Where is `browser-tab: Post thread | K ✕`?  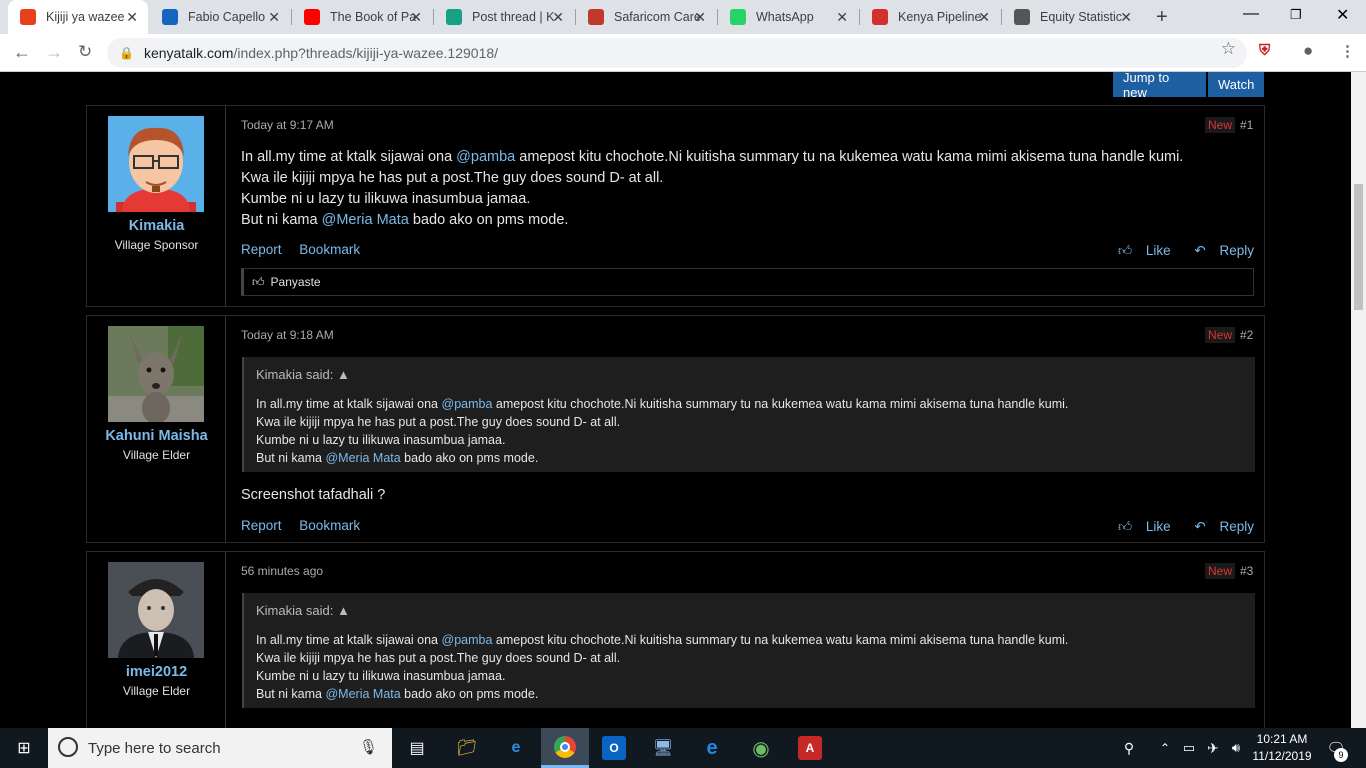 browser-tab: Post thread | K ✕ is located at coordinates (504, 17).